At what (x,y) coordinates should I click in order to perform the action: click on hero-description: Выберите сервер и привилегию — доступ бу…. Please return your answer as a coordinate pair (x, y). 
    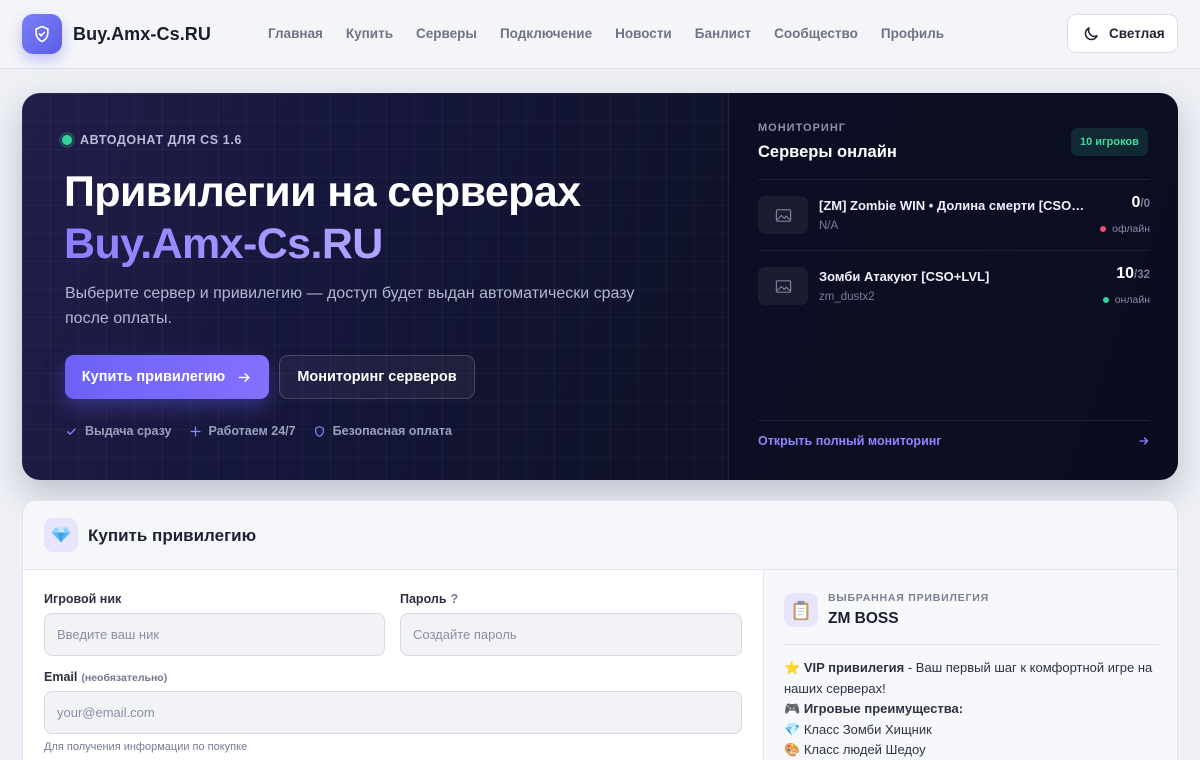
    Looking at the image, I should click on (350, 306).